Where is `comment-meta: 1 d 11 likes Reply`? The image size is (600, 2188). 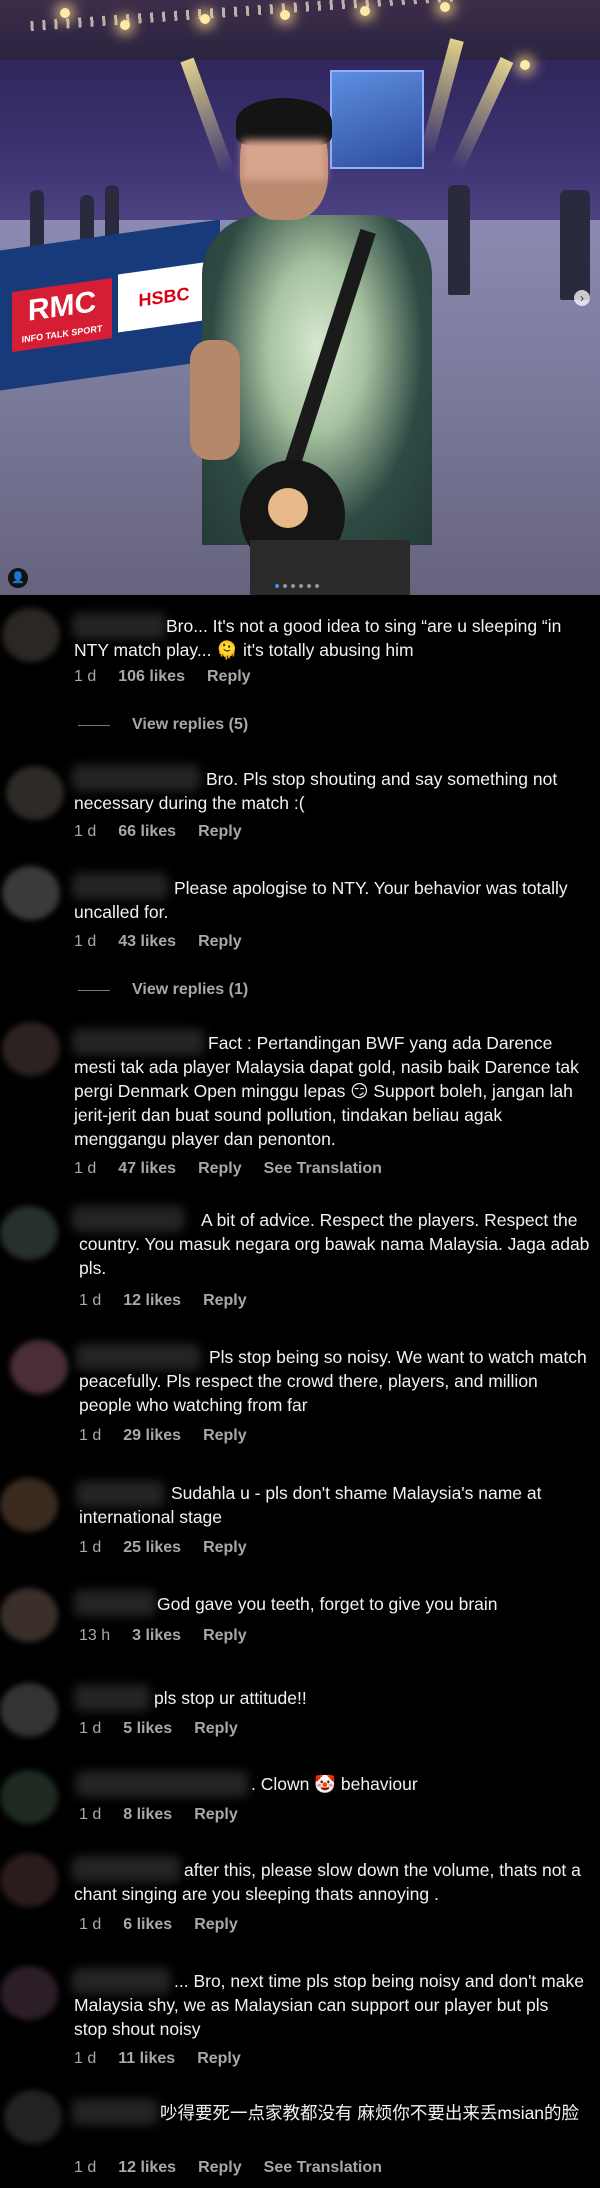 comment-meta: 1 d 11 likes Reply is located at coordinates (168, 2059).